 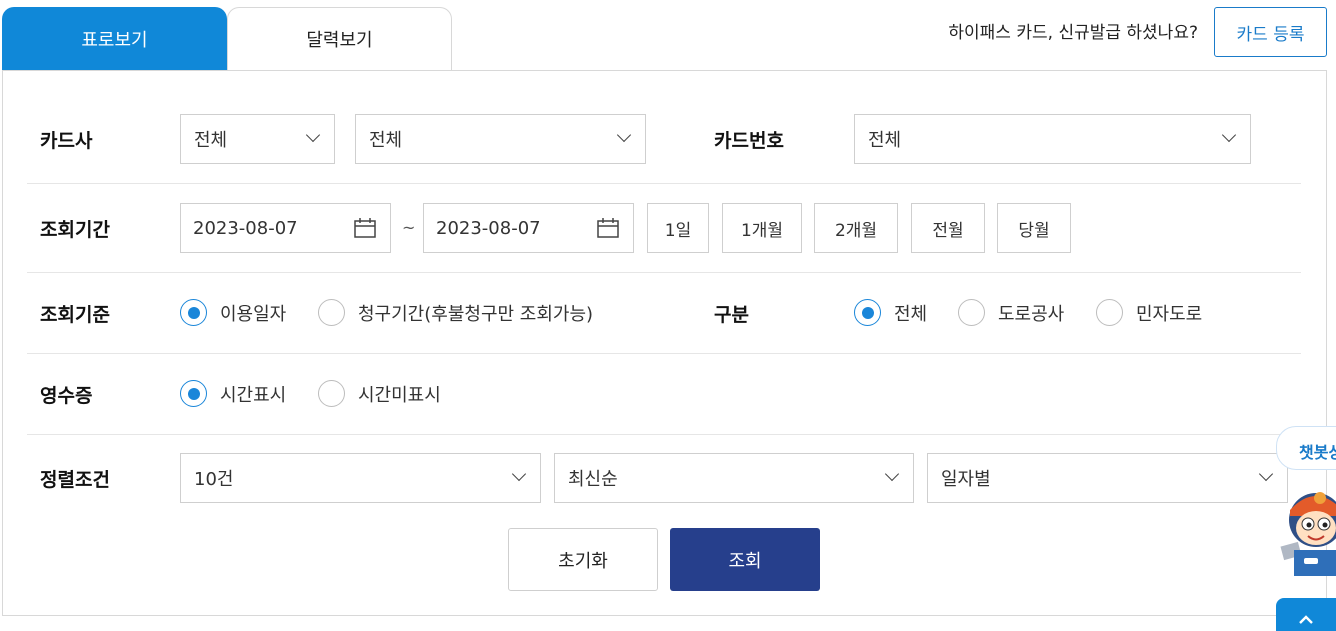 I want to click on search-button: 조회, so click(x=745, y=559).